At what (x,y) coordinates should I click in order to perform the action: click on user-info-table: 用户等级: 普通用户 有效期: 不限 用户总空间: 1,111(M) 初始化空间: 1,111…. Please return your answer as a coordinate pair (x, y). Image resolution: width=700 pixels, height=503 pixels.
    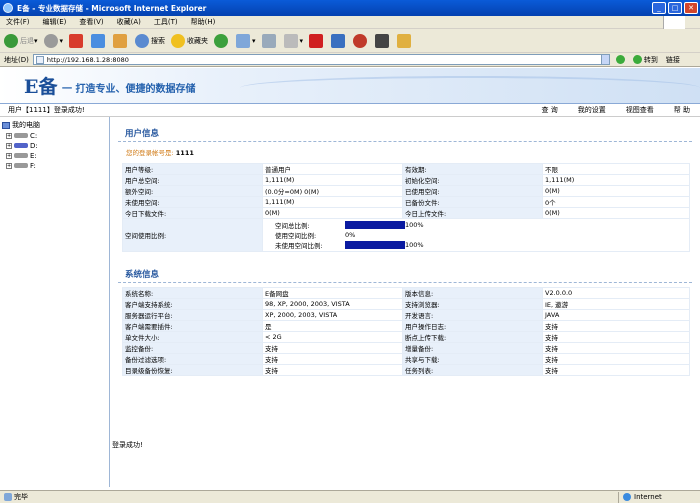
    Looking at the image, I should click on (406, 207).